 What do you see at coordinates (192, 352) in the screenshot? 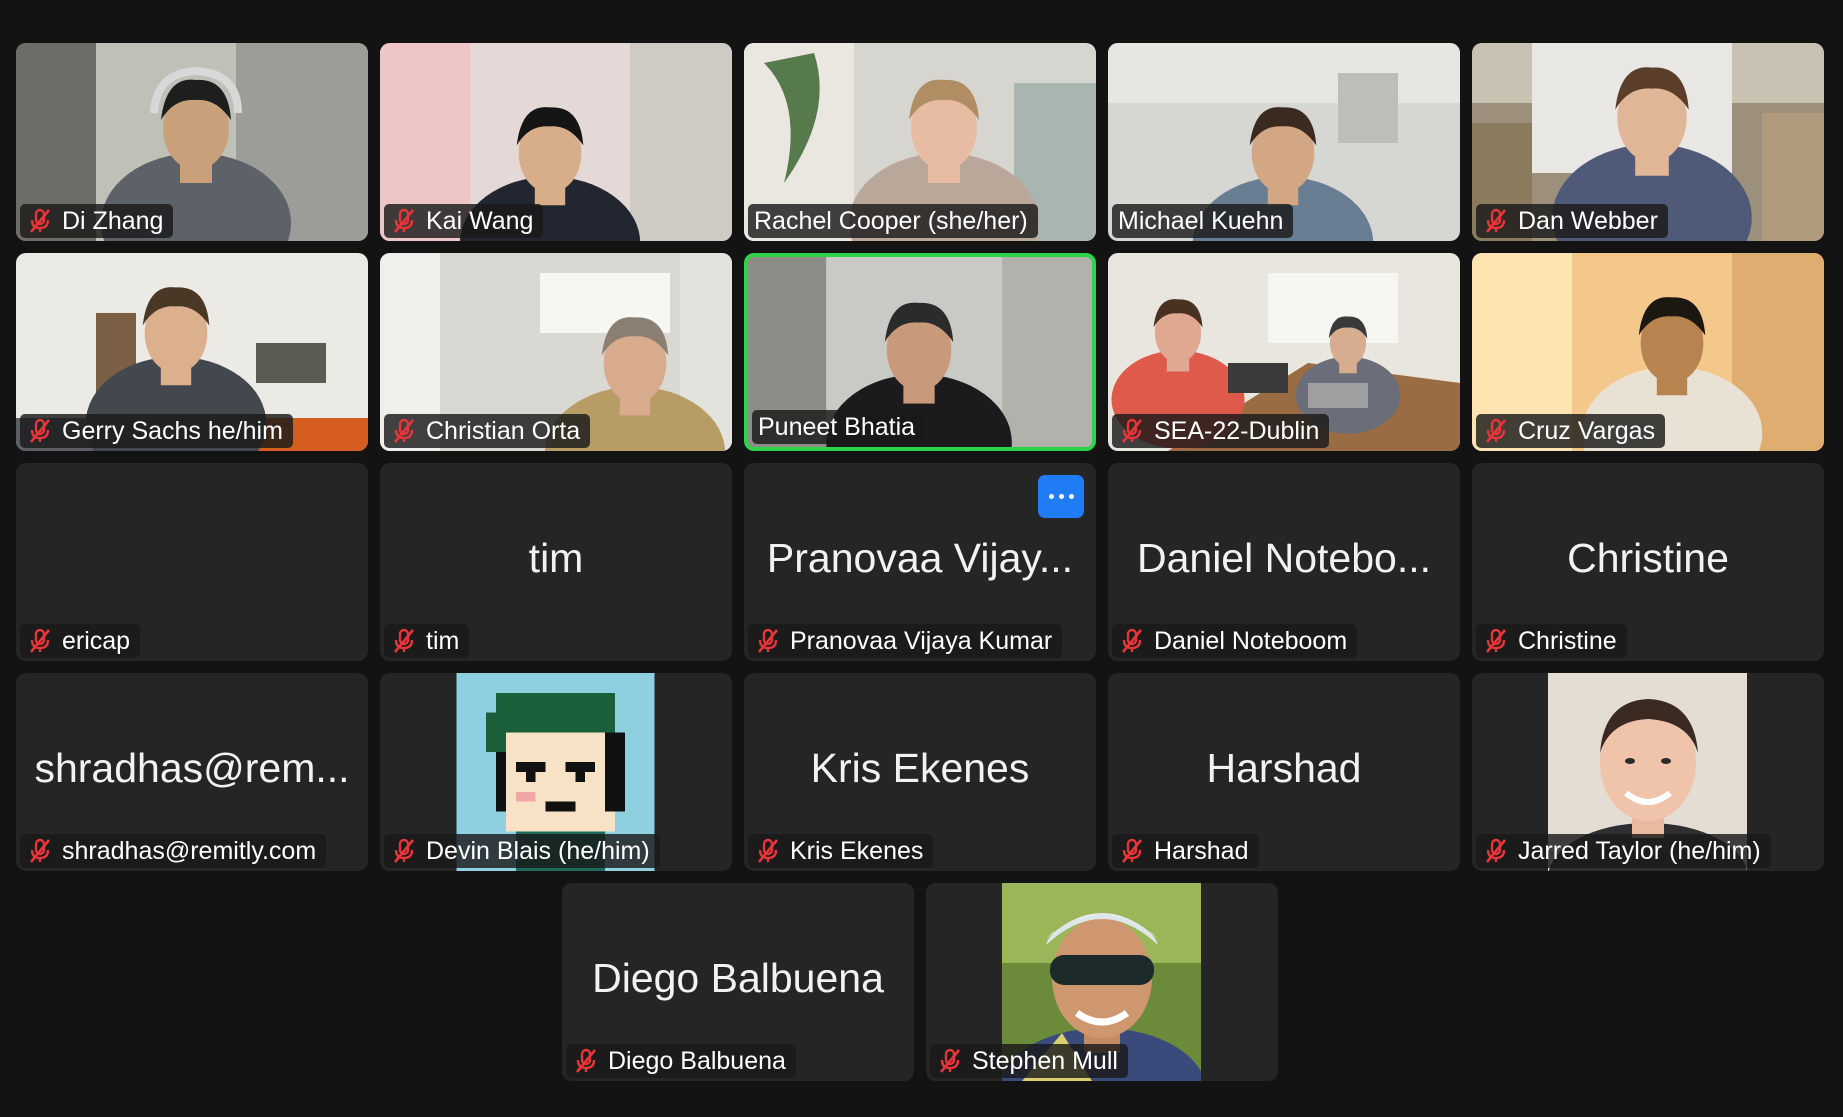
I see `participant-tile: Gerry Sachs he/him` at bounding box center [192, 352].